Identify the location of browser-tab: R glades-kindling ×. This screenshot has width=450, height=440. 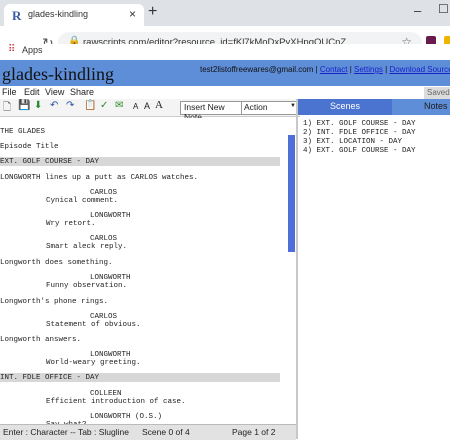
(74, 15).